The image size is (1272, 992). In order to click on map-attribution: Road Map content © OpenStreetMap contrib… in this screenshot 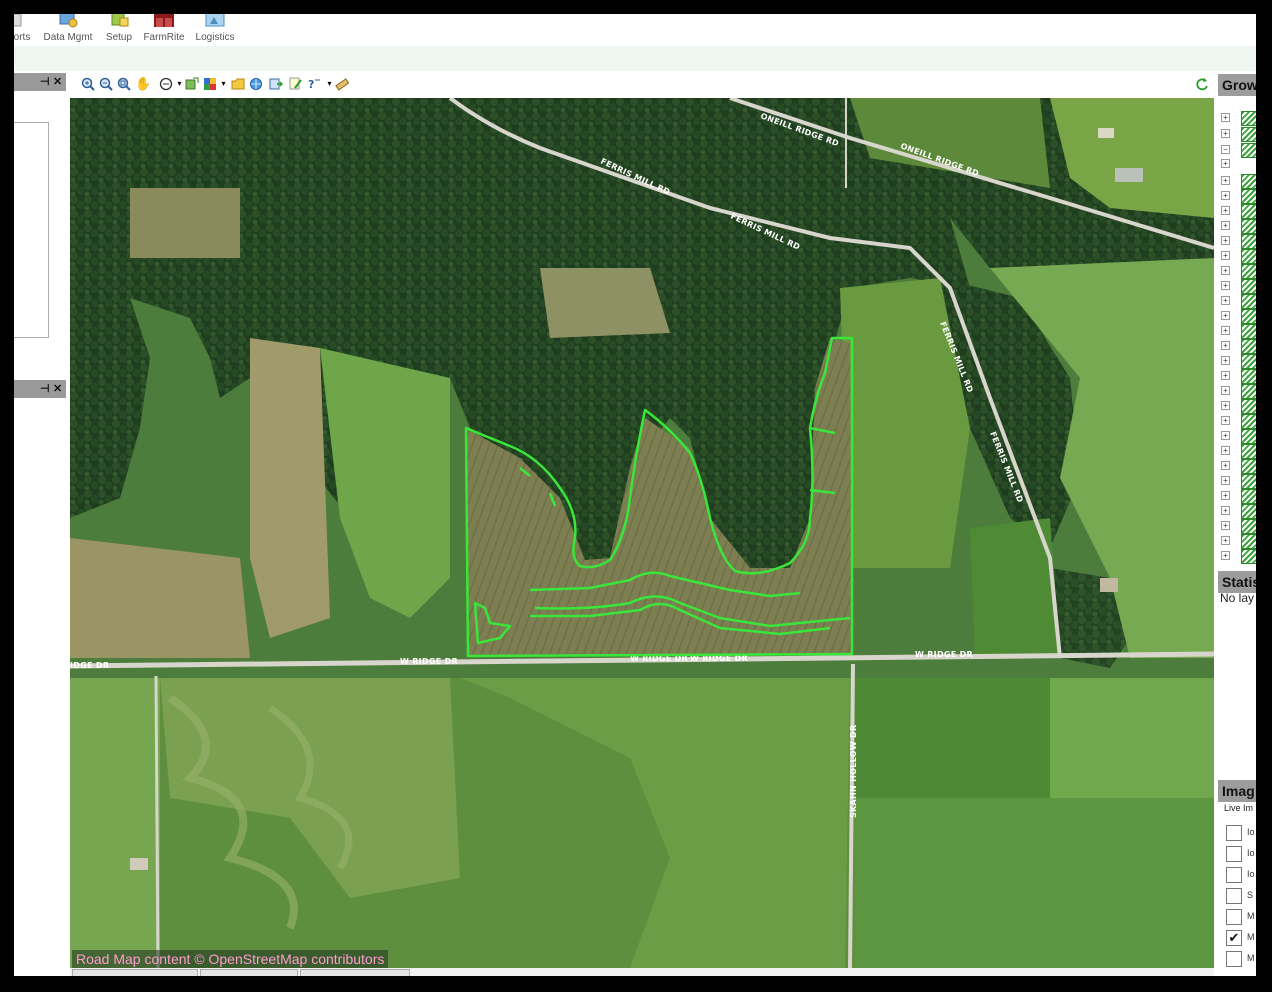, I will do `click(230, 959)`.